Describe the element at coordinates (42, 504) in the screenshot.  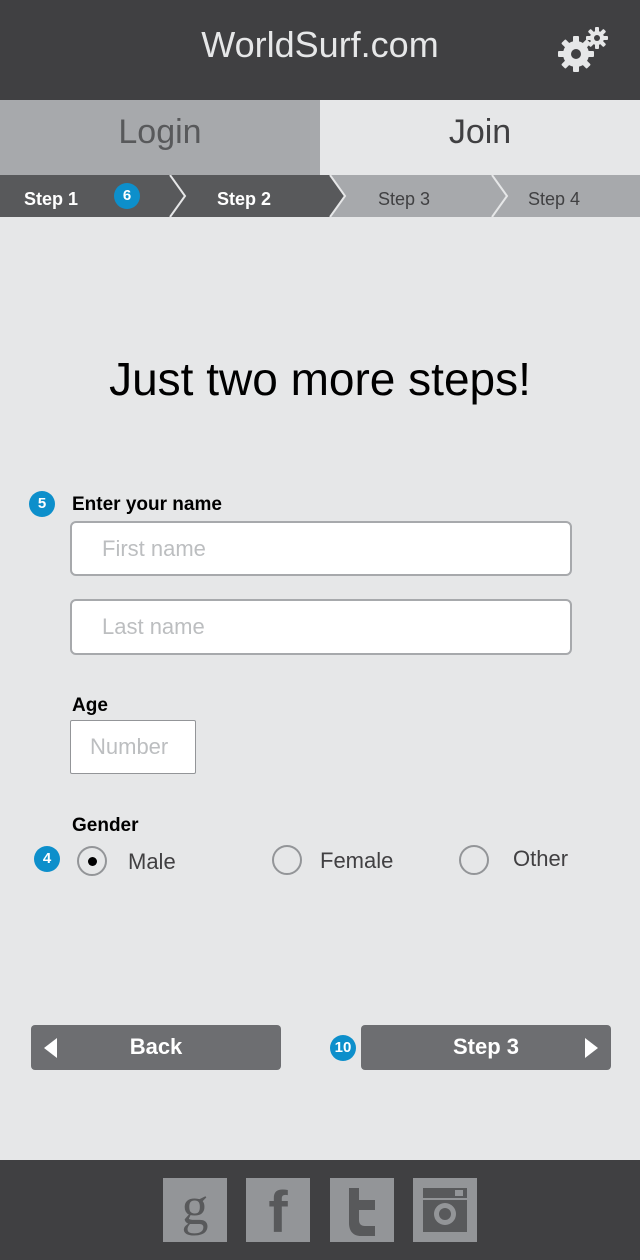
I see `annotation-badge: 5` at that location.